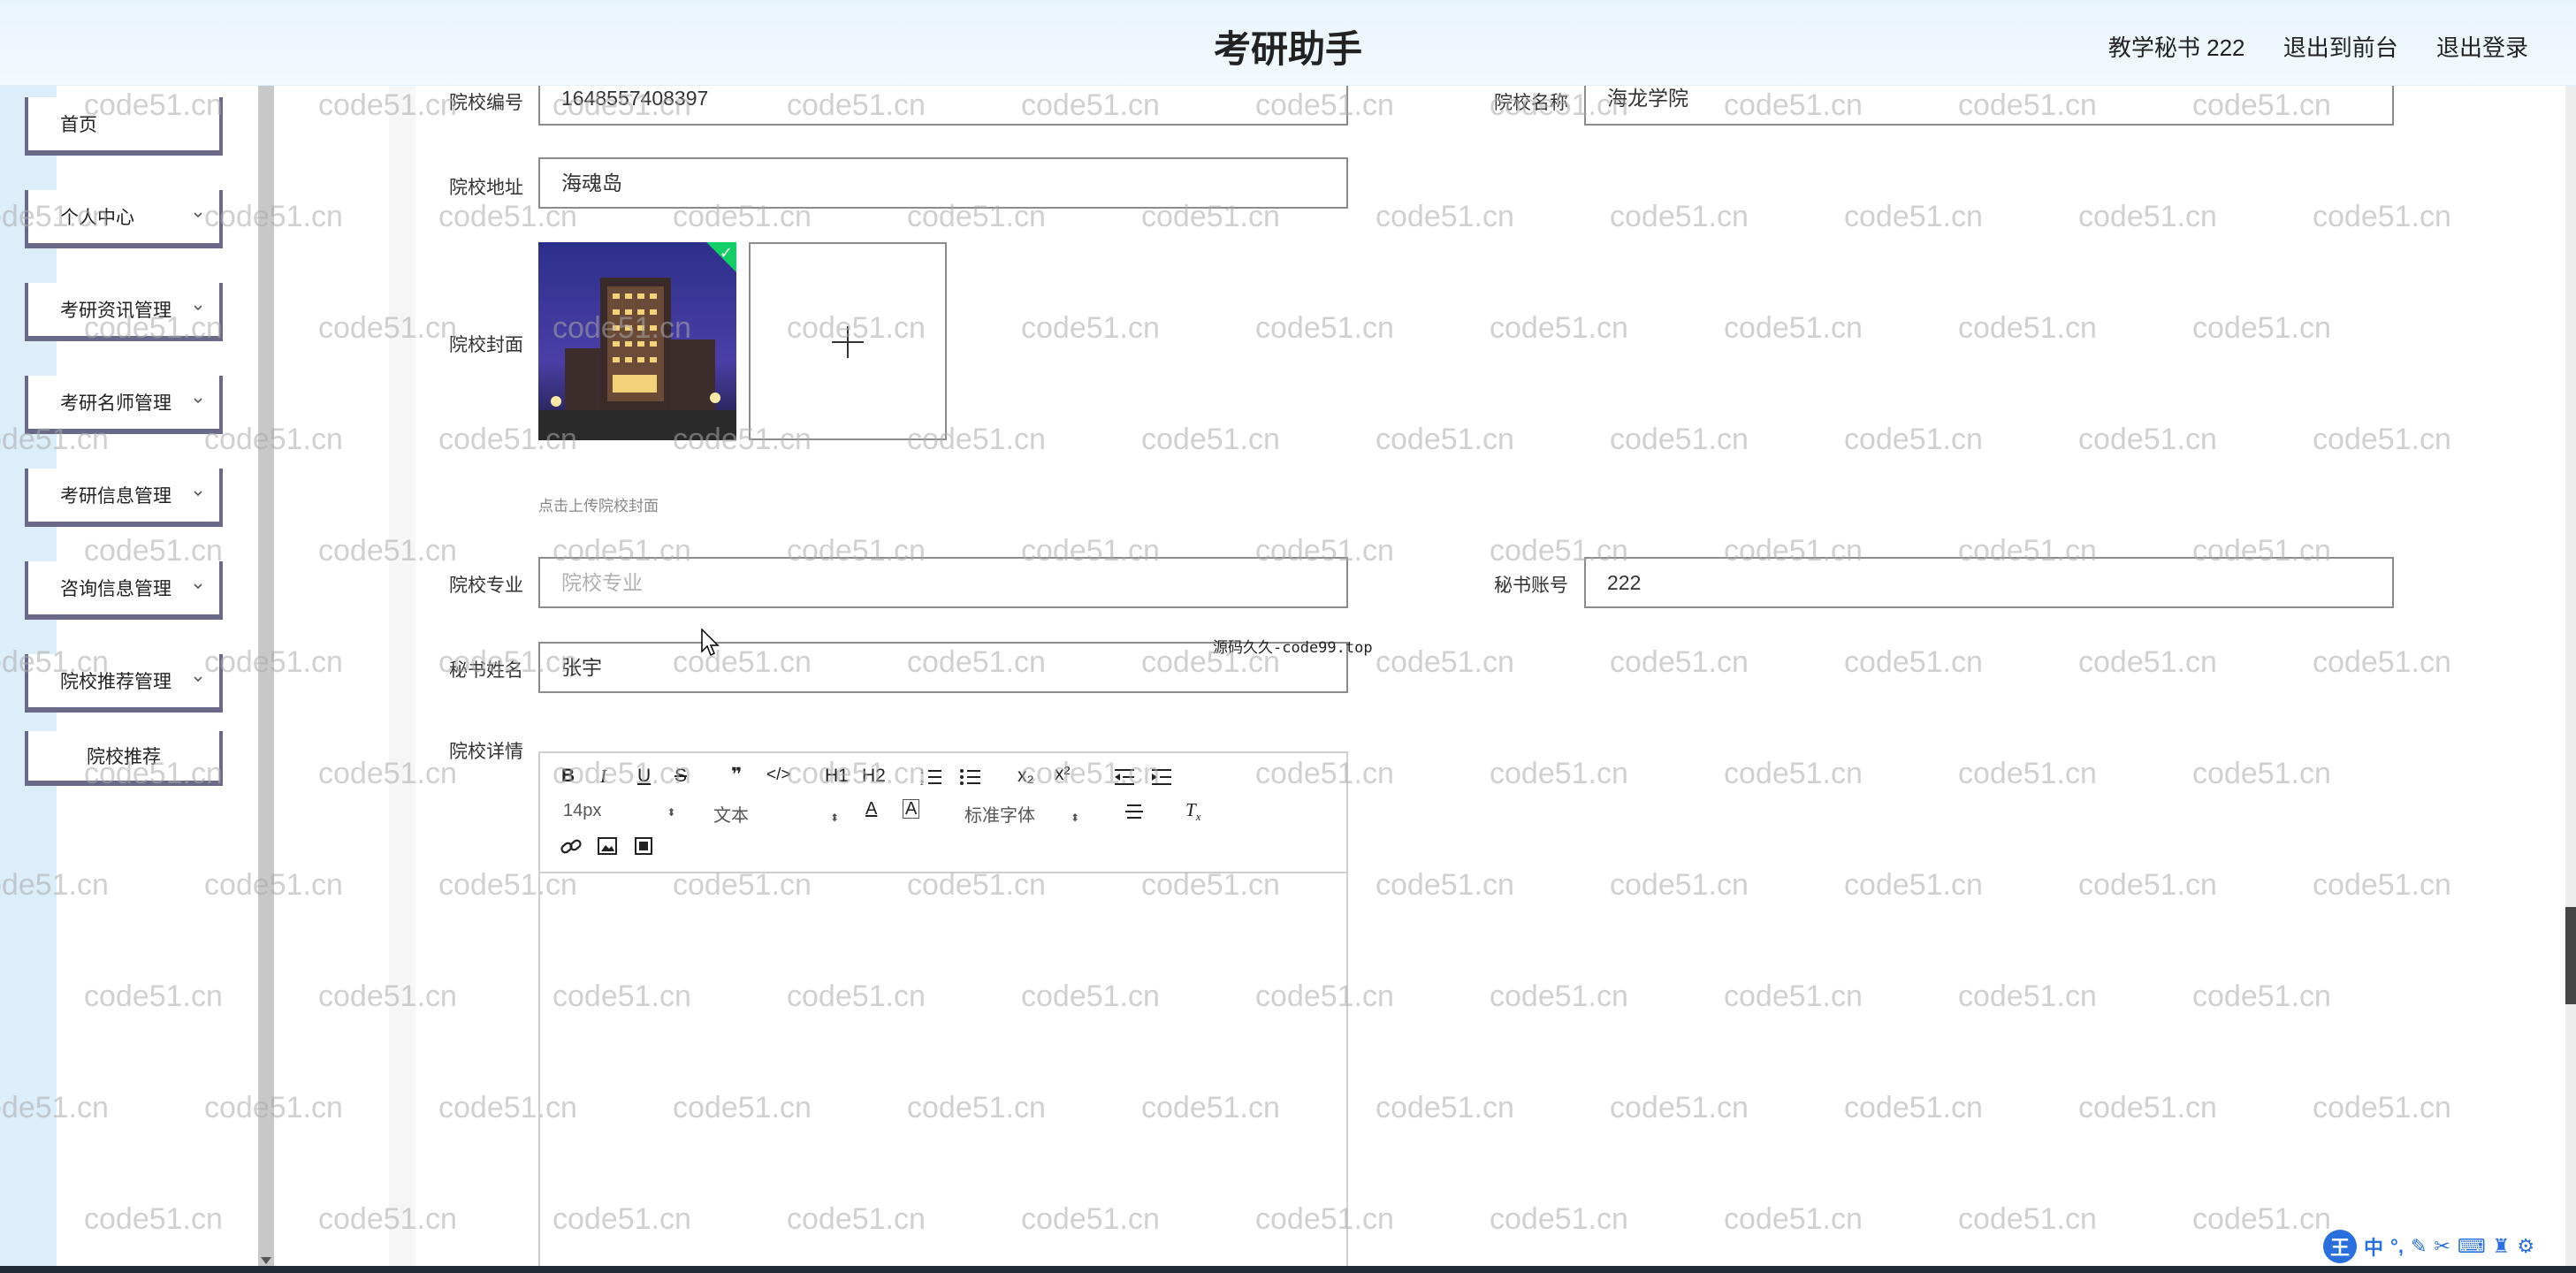  Describe the element at coordinates (198, 586) in the screenshot. I see `chevron-down-icon` at that location.